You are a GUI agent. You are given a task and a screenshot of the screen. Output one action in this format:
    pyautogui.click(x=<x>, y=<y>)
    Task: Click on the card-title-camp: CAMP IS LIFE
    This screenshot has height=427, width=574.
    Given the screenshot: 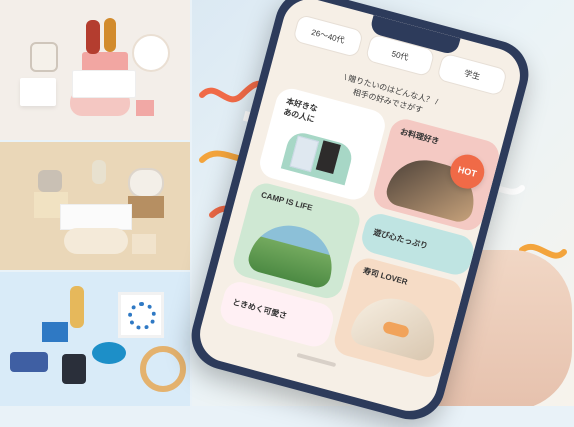 What is the action you would take?
    pyautogui.click(x=287, y=201)
    